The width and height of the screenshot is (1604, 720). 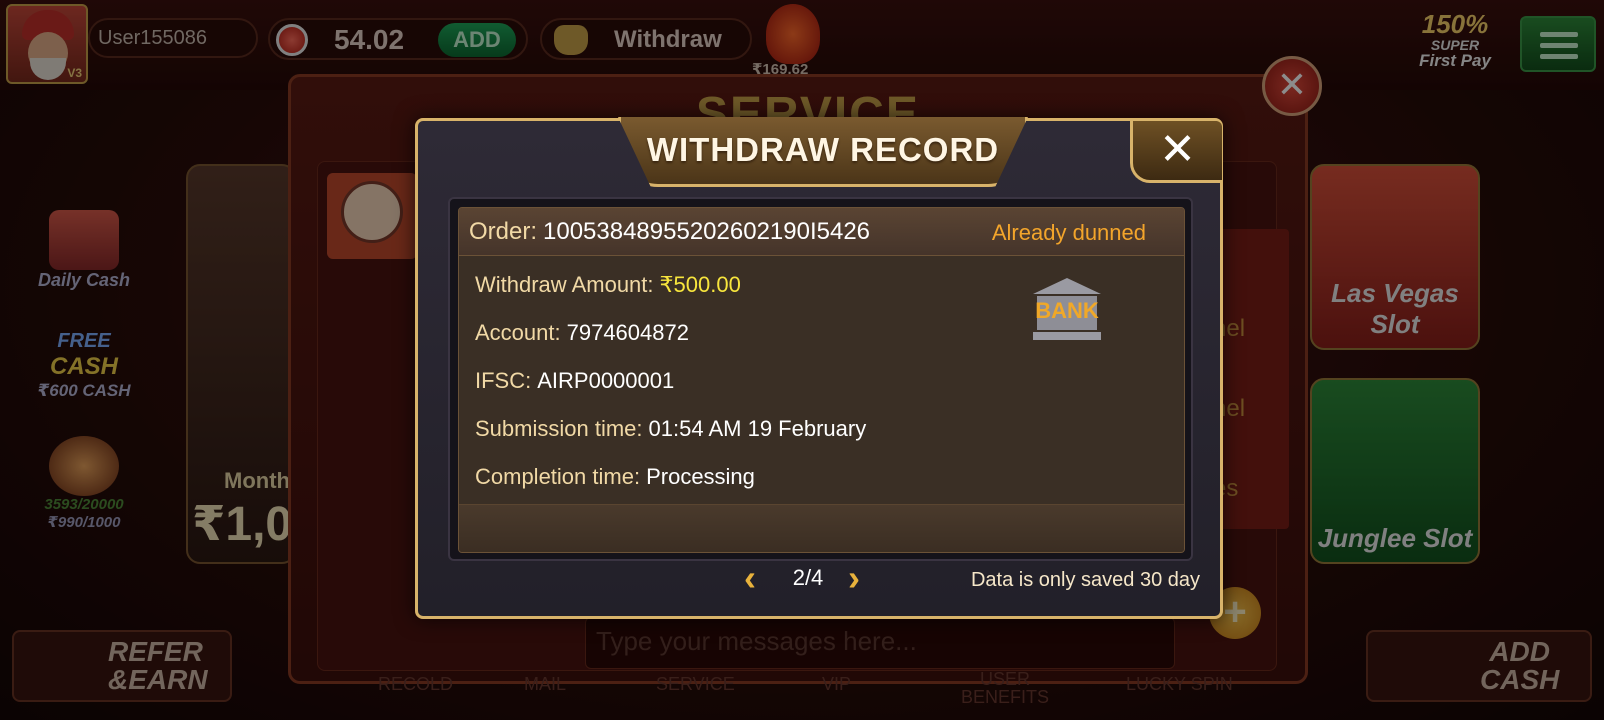 I want to click on account-value: 7974604872, so click(x=627, y=332).